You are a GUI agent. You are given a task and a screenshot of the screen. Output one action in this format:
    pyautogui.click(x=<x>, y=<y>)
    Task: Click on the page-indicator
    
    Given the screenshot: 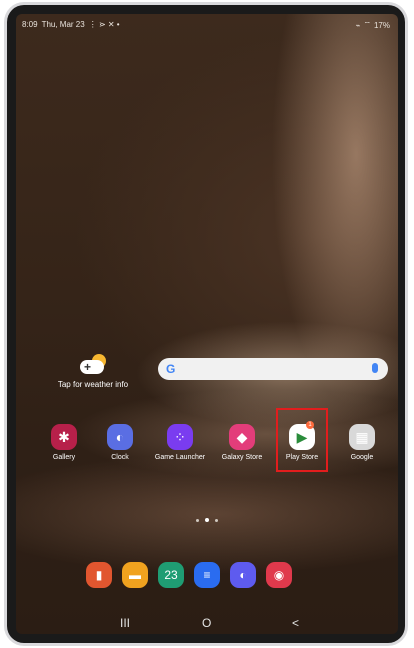 What is the action you would take?
    pyautogui.click(x=207, y=520)
    